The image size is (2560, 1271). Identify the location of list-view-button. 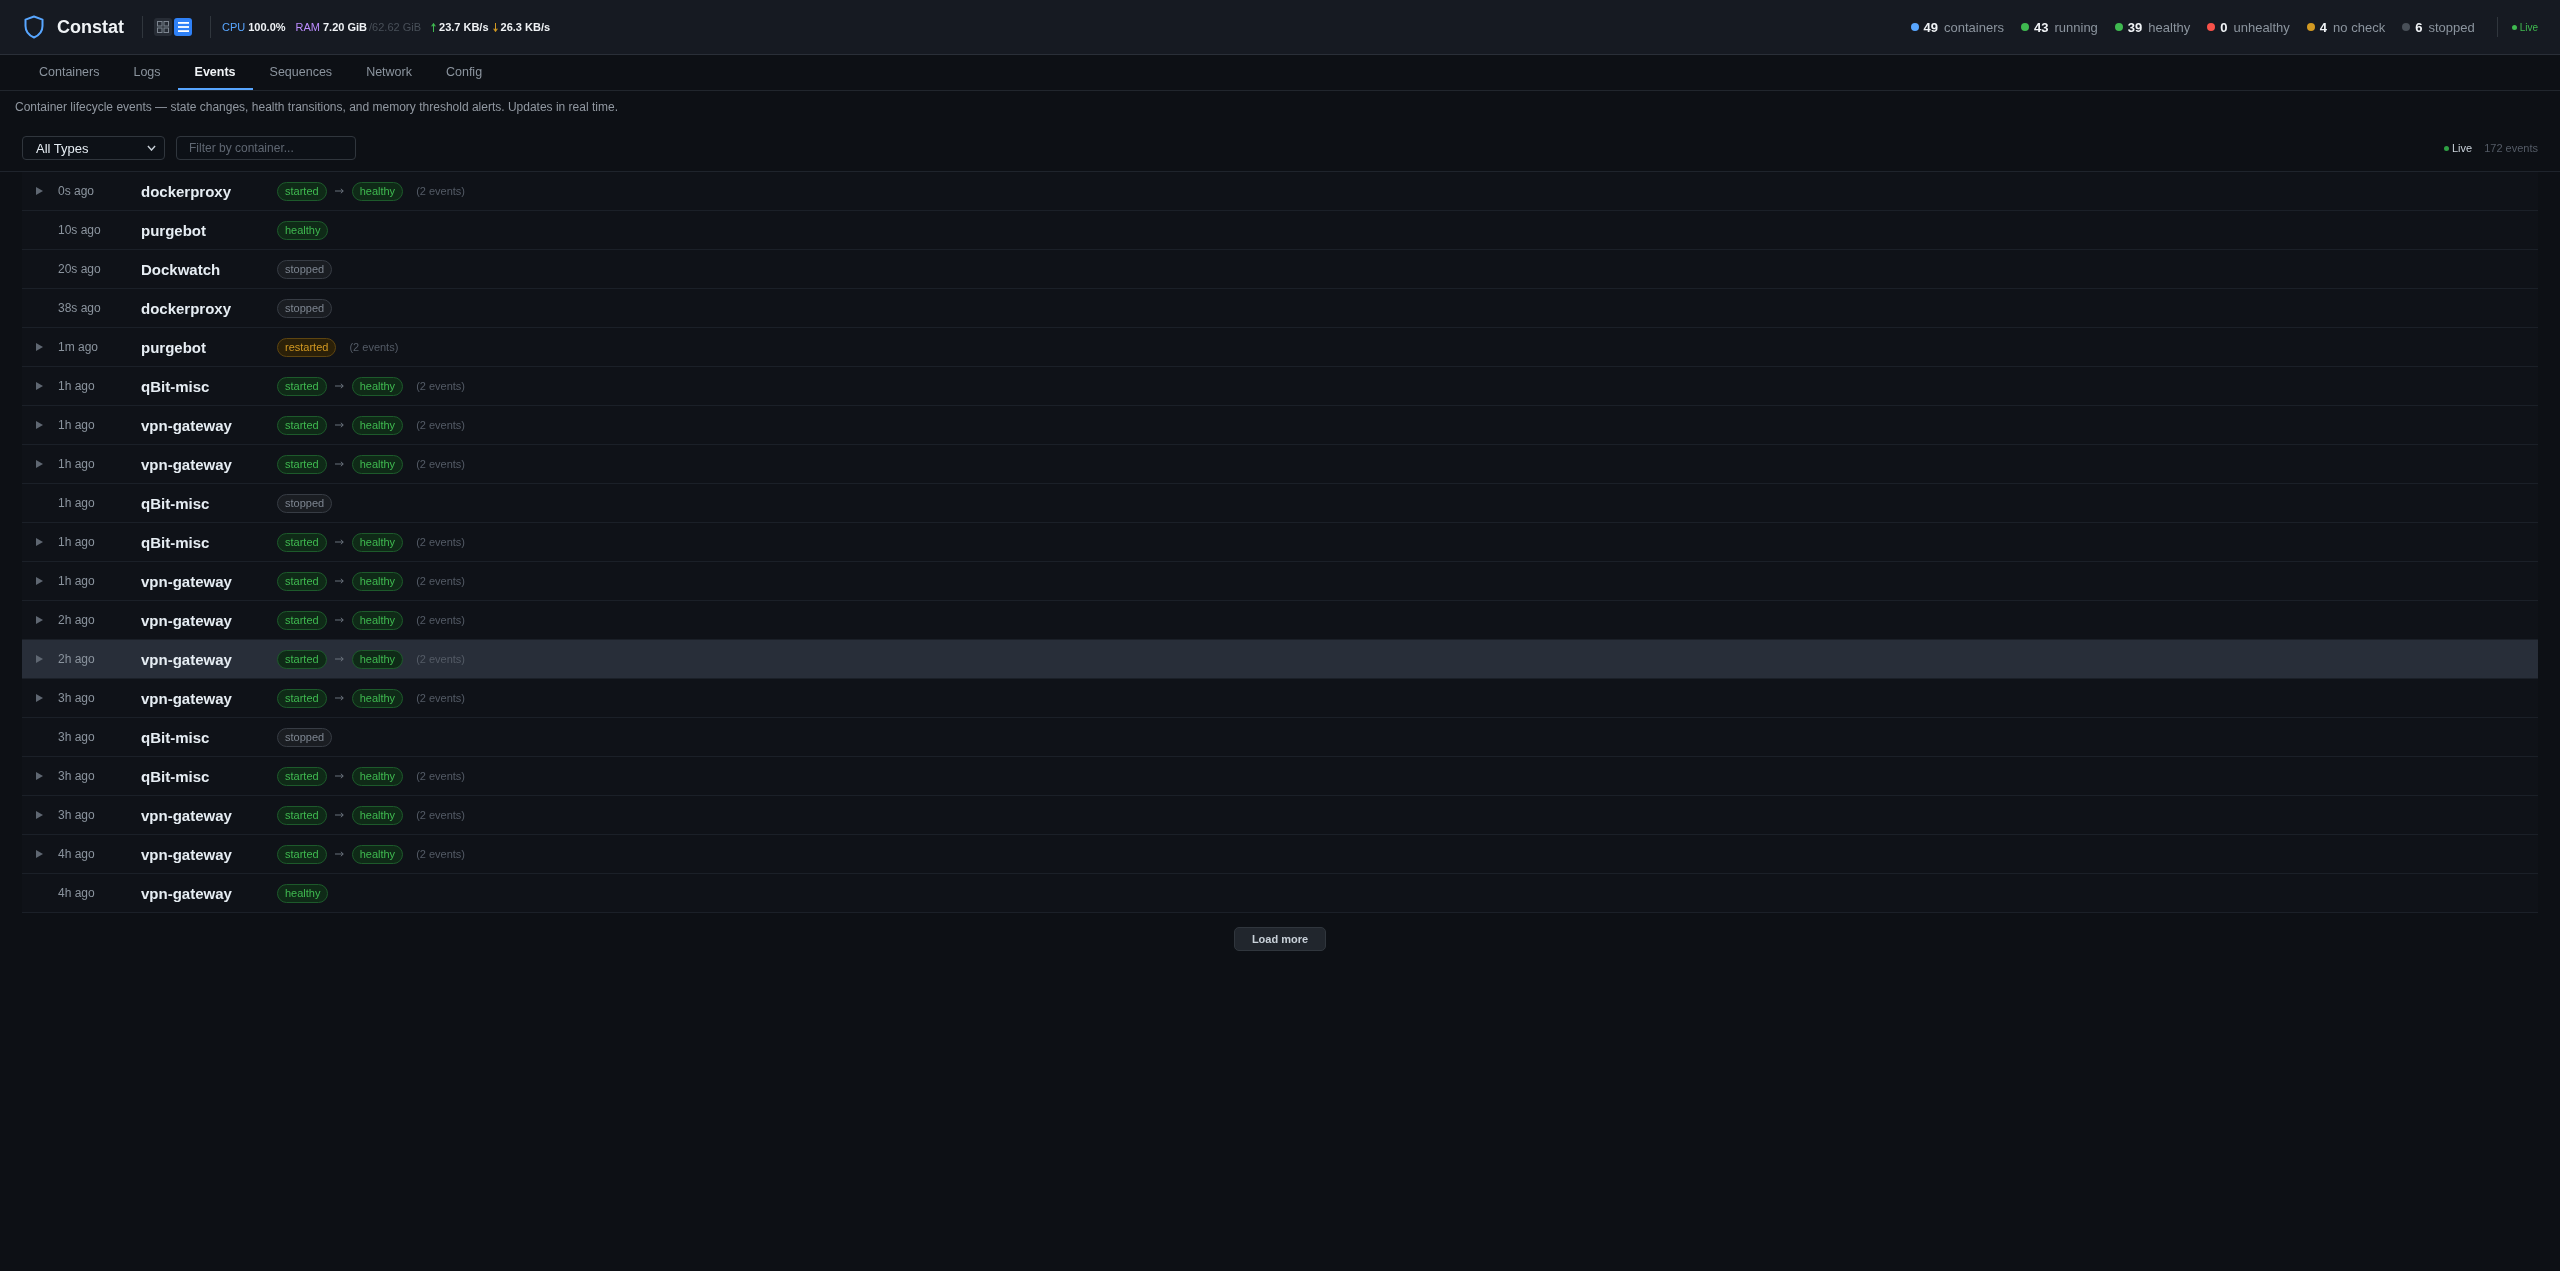
(183, 27).